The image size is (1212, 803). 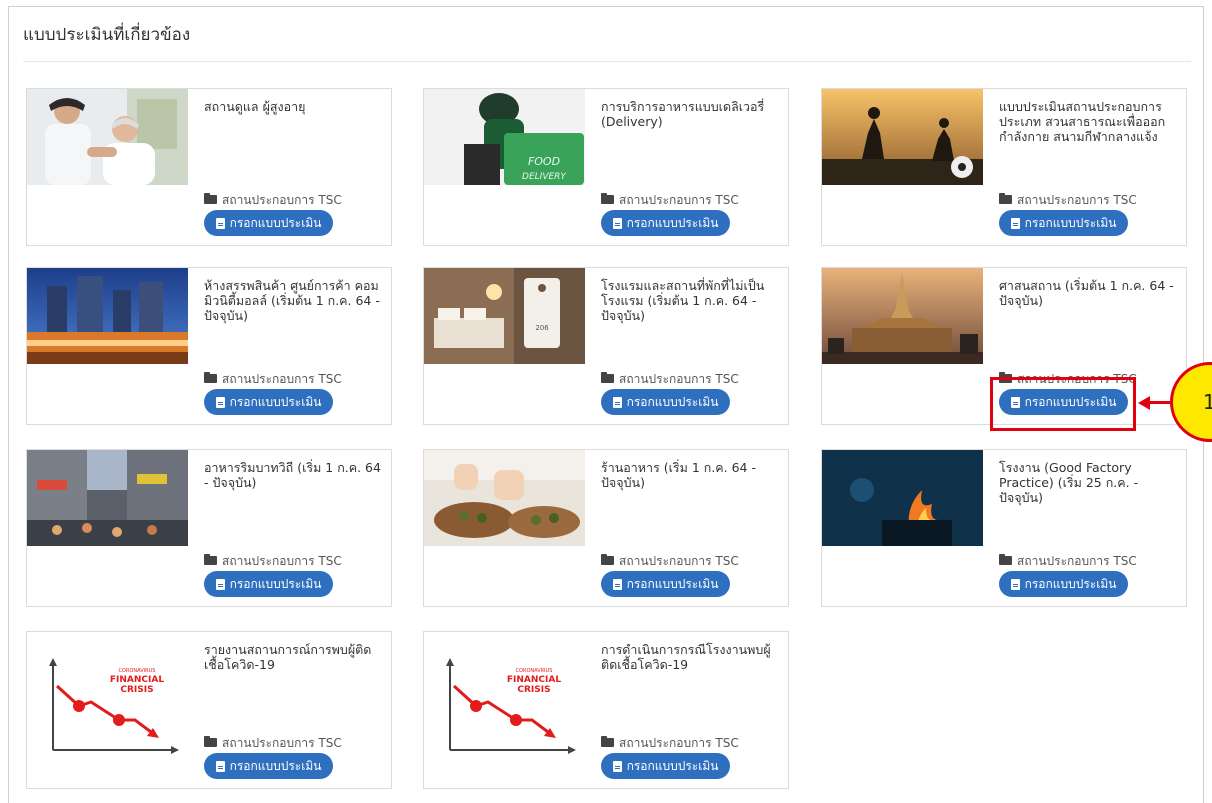 I want to click on card-title: ร้านอาหาร (เริ่ม 1 ก.ค. 64 - ปัจจุบัน), so click(x=678, y=475).